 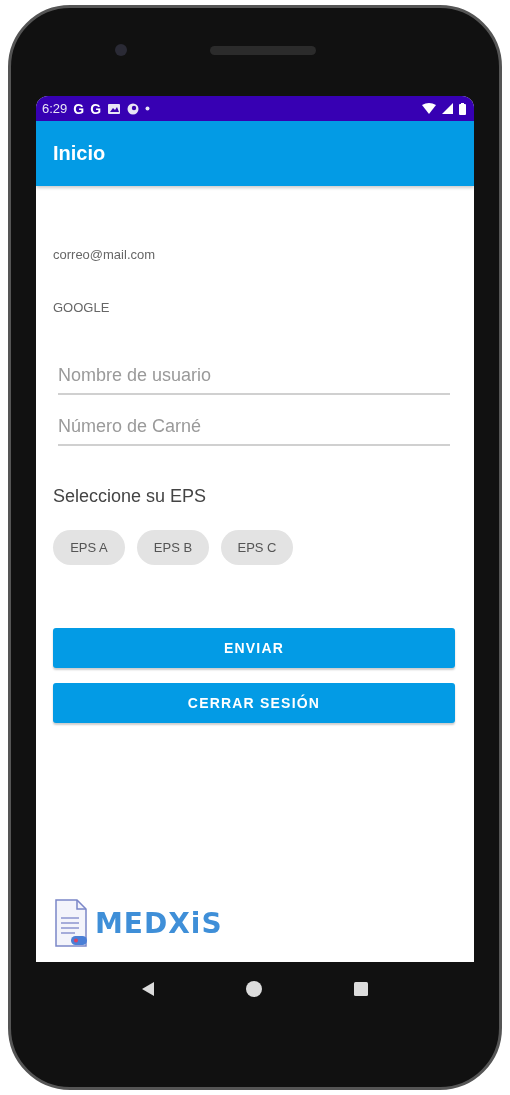 What do you see at coordinates (173, 547) in the screenshot?
I see `eps-chip: EPS B` at bounding box center [173, 547].